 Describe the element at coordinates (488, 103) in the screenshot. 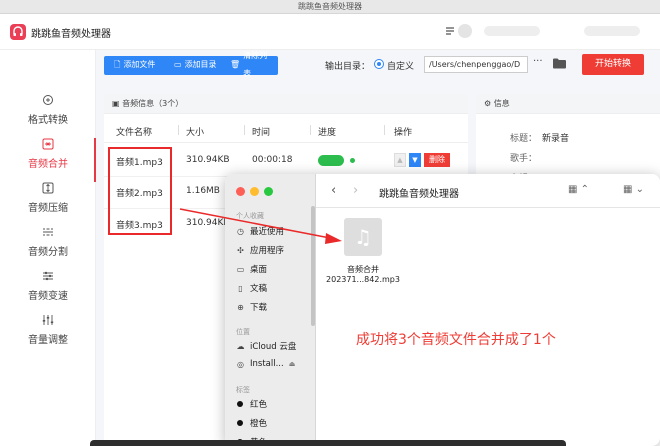

I see `settings-icon: ⚙` at that location.